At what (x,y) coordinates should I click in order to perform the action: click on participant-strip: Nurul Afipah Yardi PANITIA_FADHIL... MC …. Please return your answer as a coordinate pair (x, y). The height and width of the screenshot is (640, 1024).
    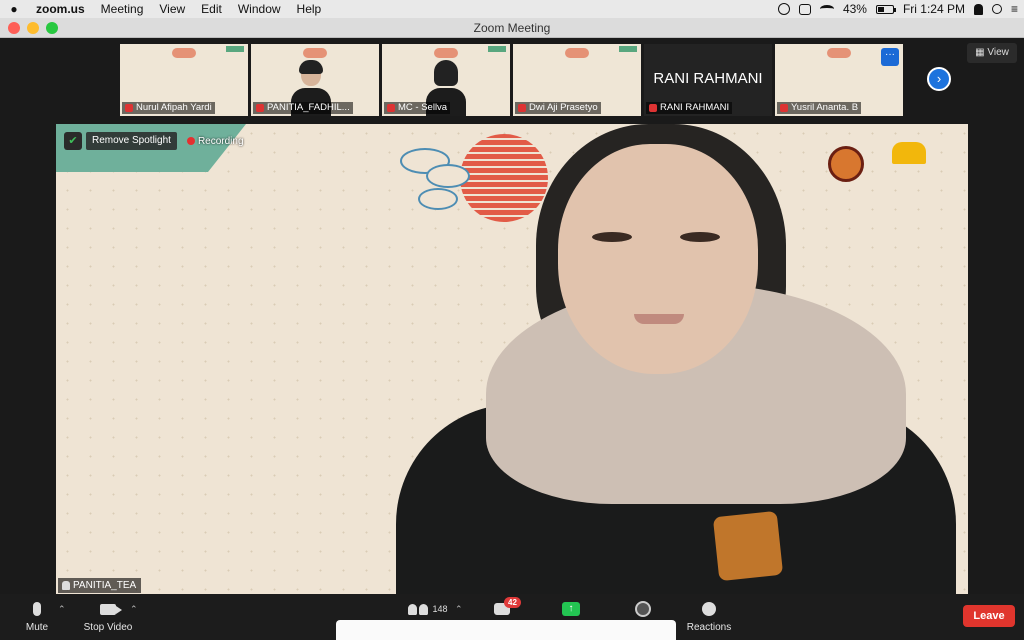
    Looking at the image, I should click on (512, 80).